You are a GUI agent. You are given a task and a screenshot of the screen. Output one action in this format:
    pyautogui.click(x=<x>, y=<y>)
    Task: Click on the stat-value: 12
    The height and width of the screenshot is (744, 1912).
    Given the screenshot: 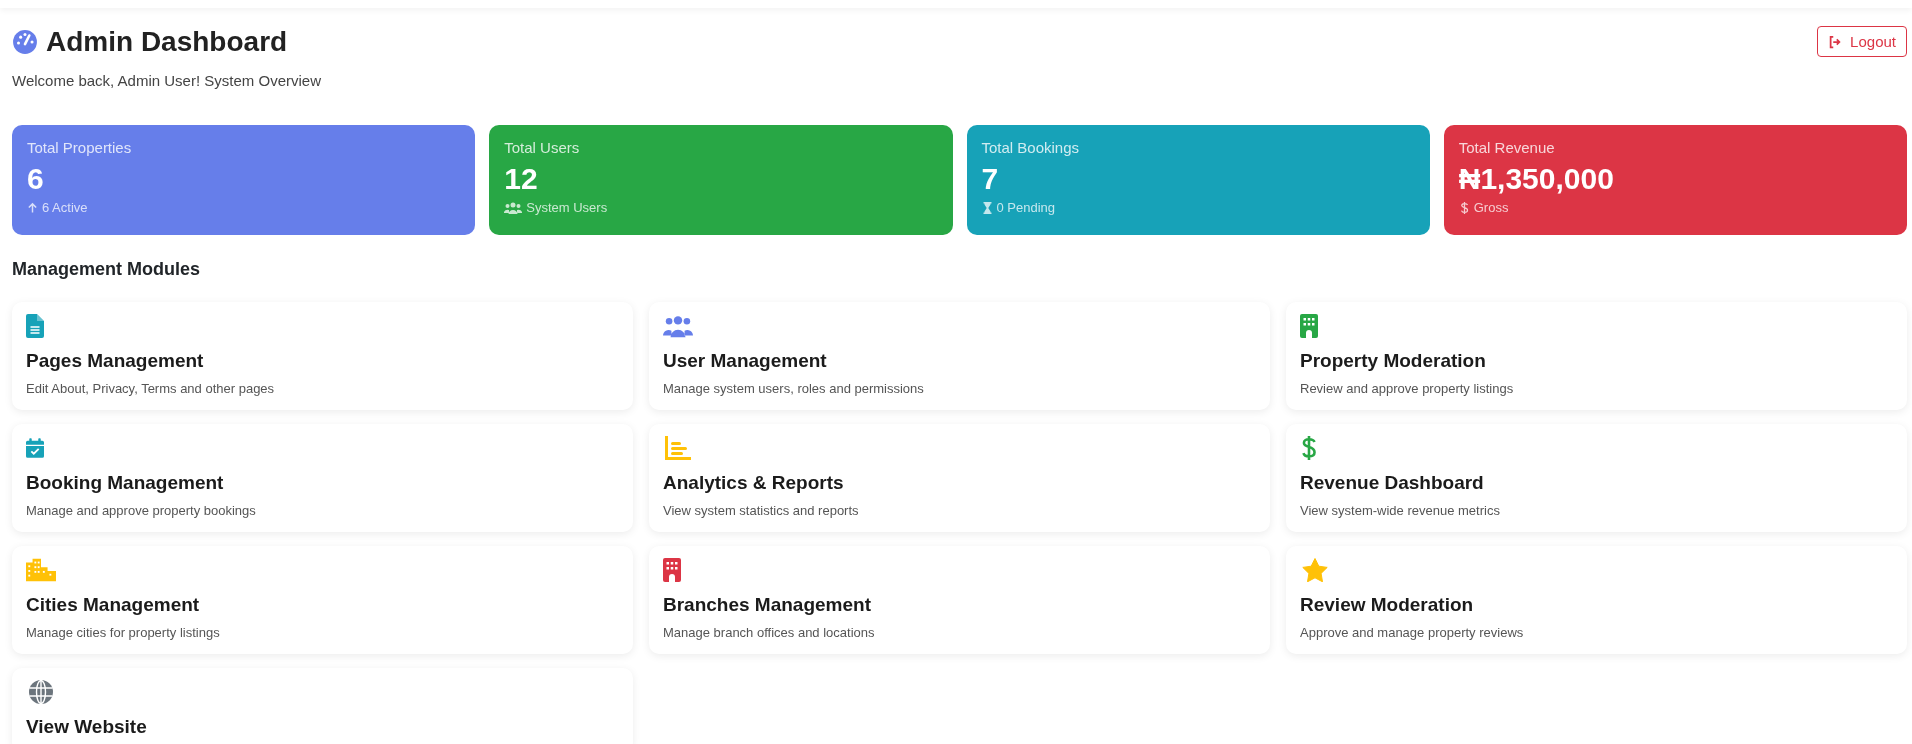 What is the action you would take?
    pyautogui.click(x=521, y=179)
    